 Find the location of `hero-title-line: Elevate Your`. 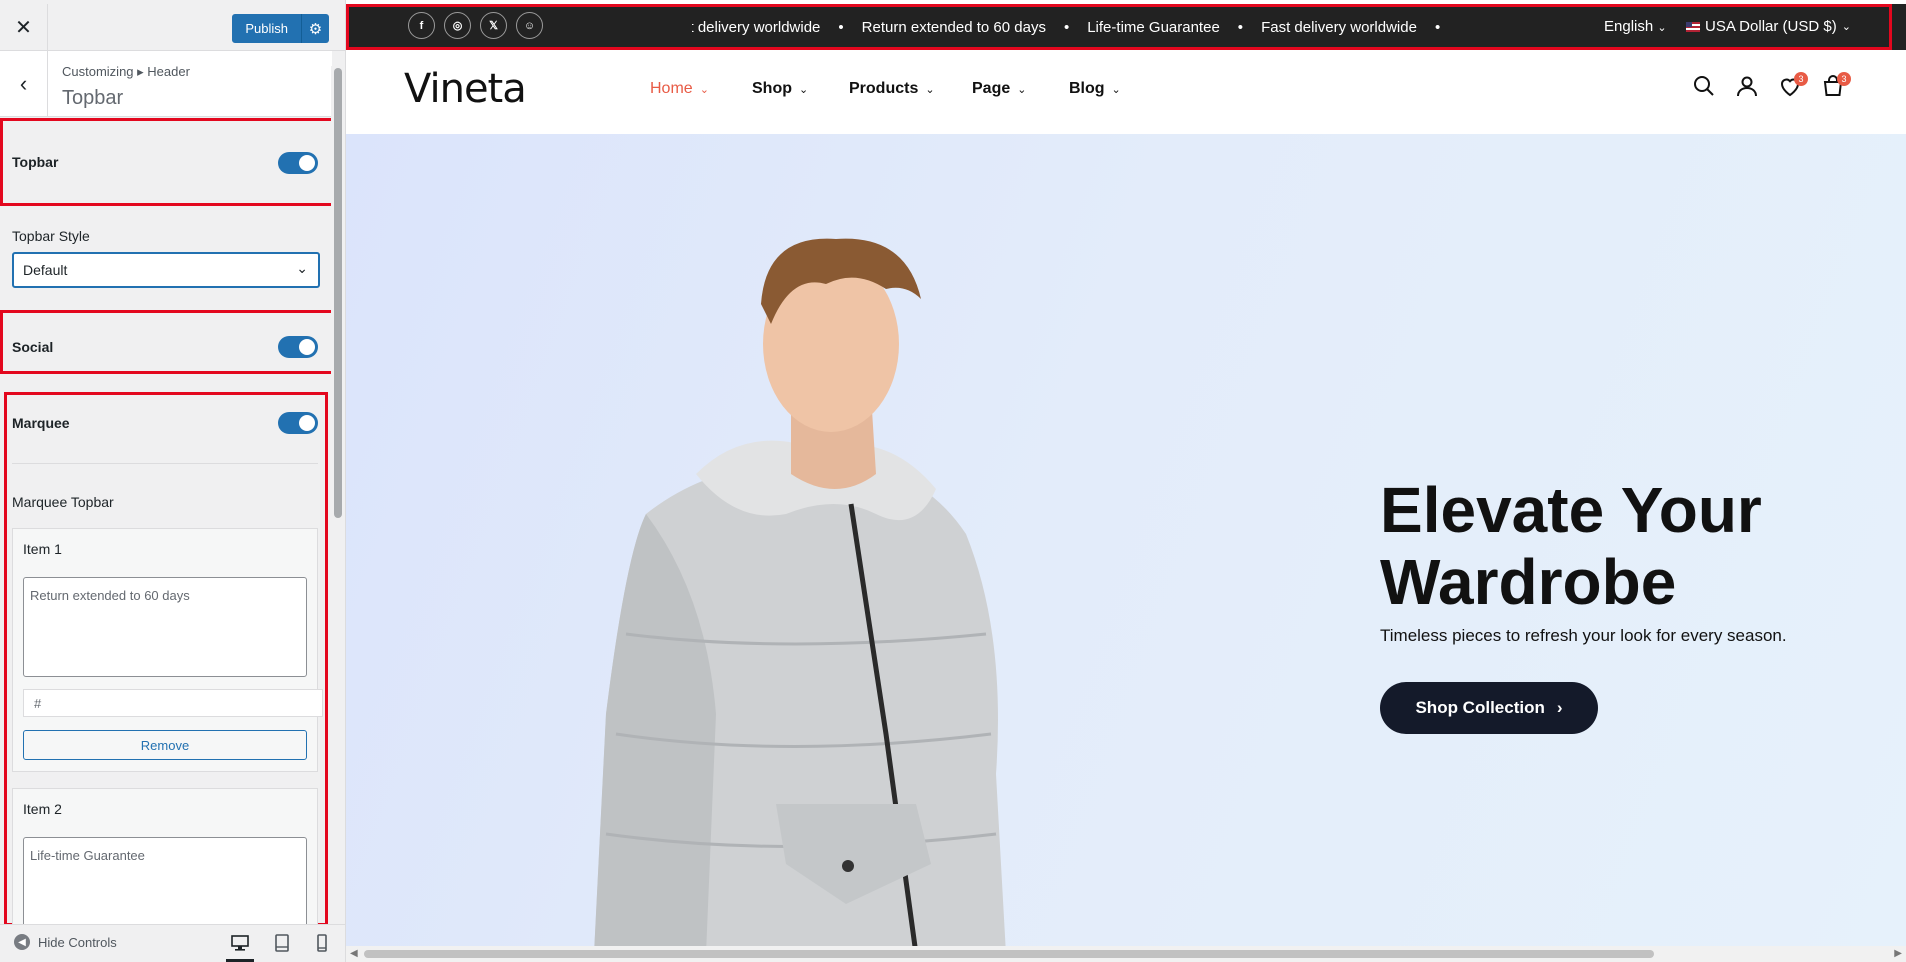

hero-title-line: Elevate Your is located at coordinates (1571, 510).